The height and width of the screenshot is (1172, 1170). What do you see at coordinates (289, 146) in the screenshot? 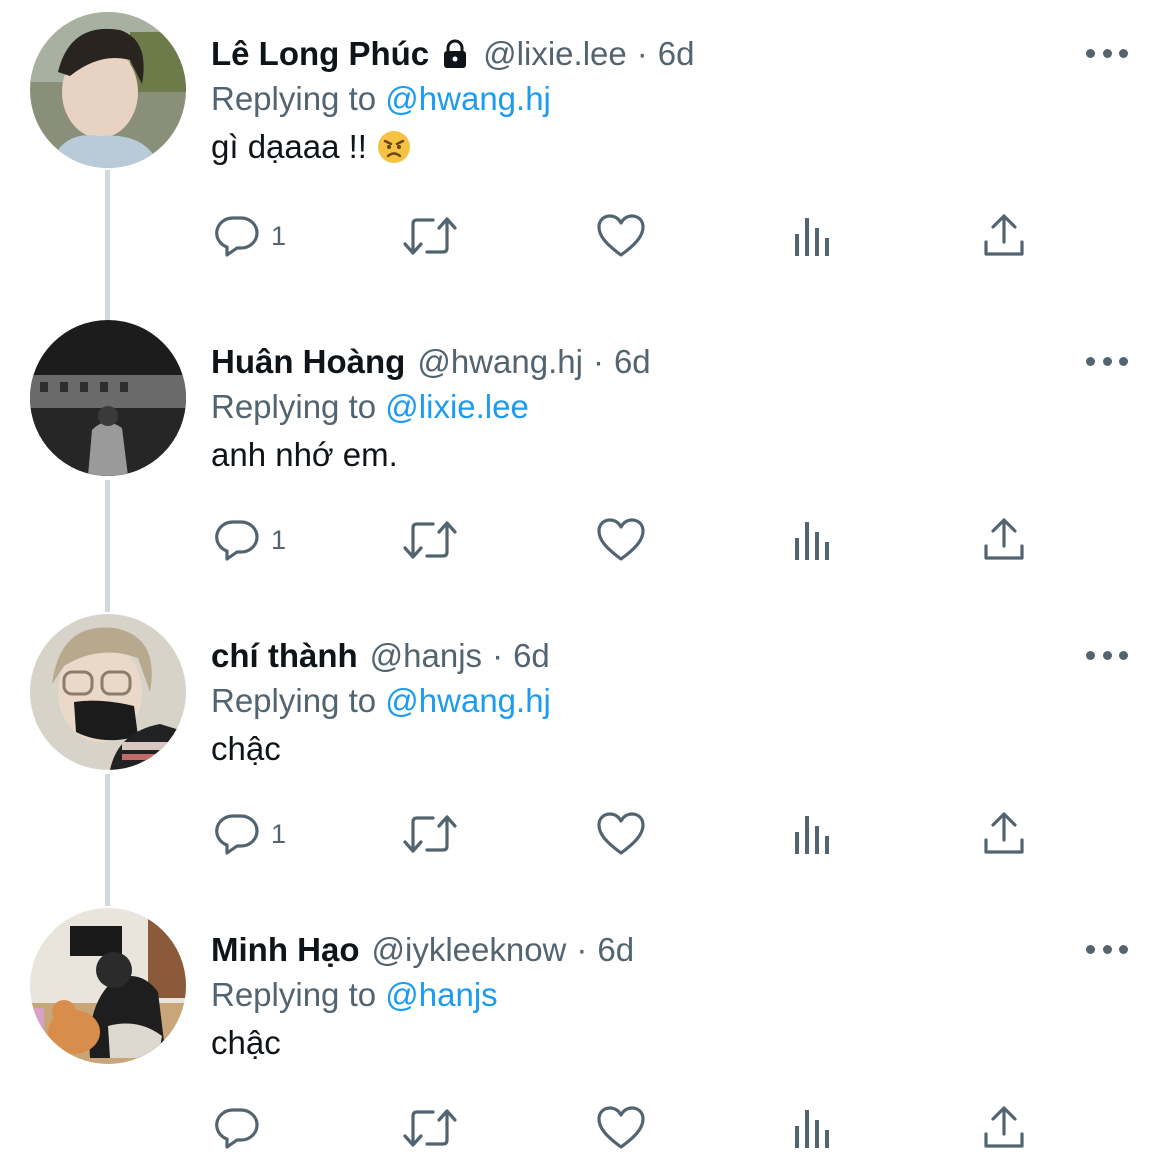
I see `tweet-body: gì dạaaa !!` at bounding box center [289, 146].